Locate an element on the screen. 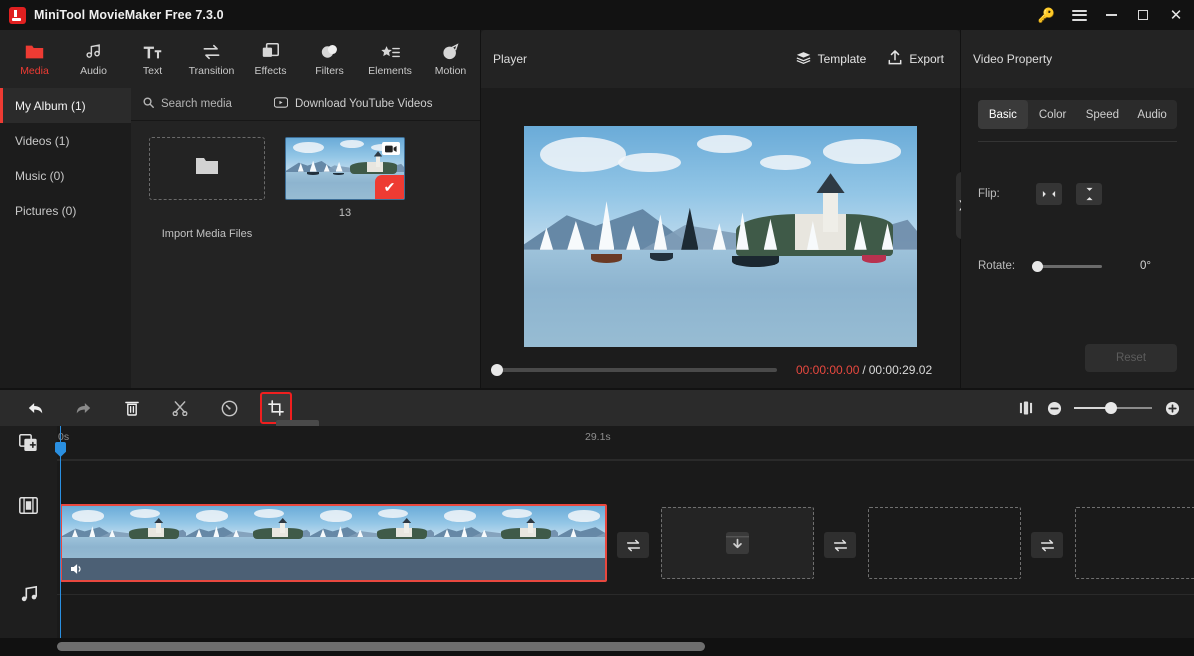  nav-tab-label: Text is located at coordinates (152, 71).